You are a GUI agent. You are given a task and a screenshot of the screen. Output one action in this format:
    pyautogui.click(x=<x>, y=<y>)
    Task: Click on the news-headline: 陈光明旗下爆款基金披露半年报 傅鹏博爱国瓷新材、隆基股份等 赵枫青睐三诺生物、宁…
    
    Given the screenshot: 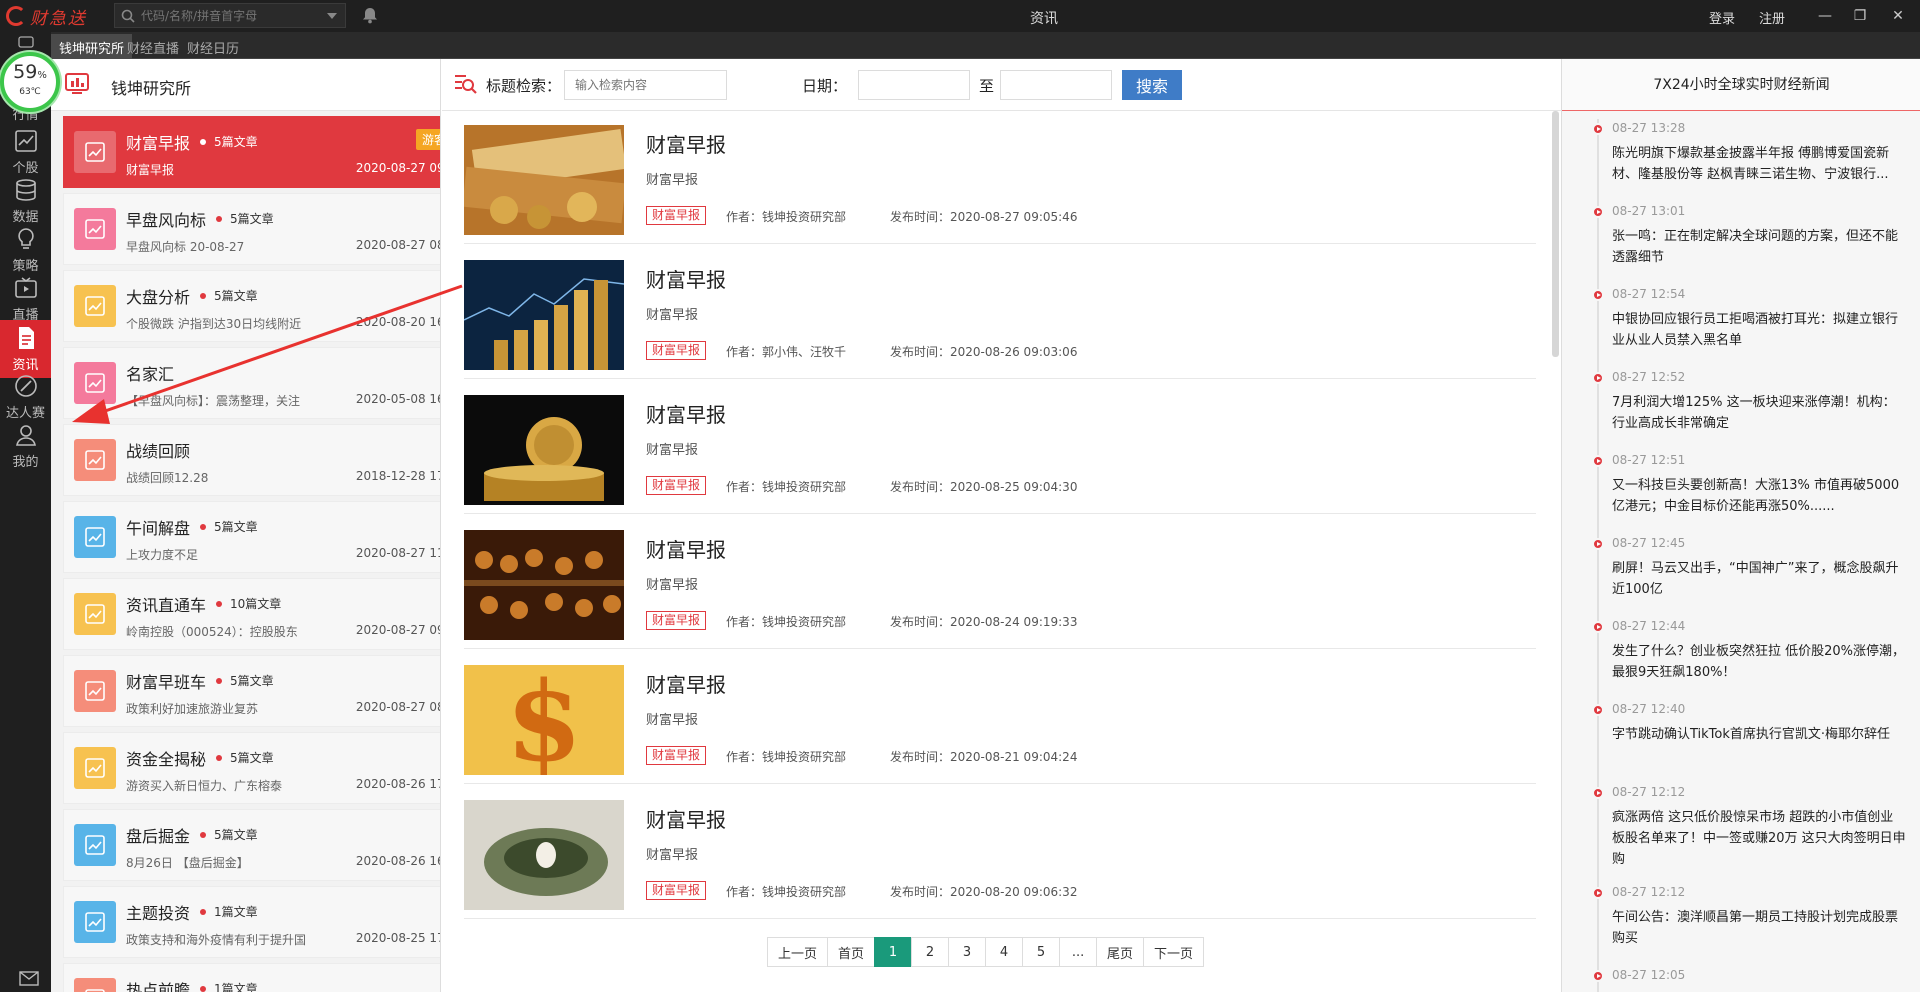 What is the action you would take?
    pyautogui.click(x=1759, y=164)
    